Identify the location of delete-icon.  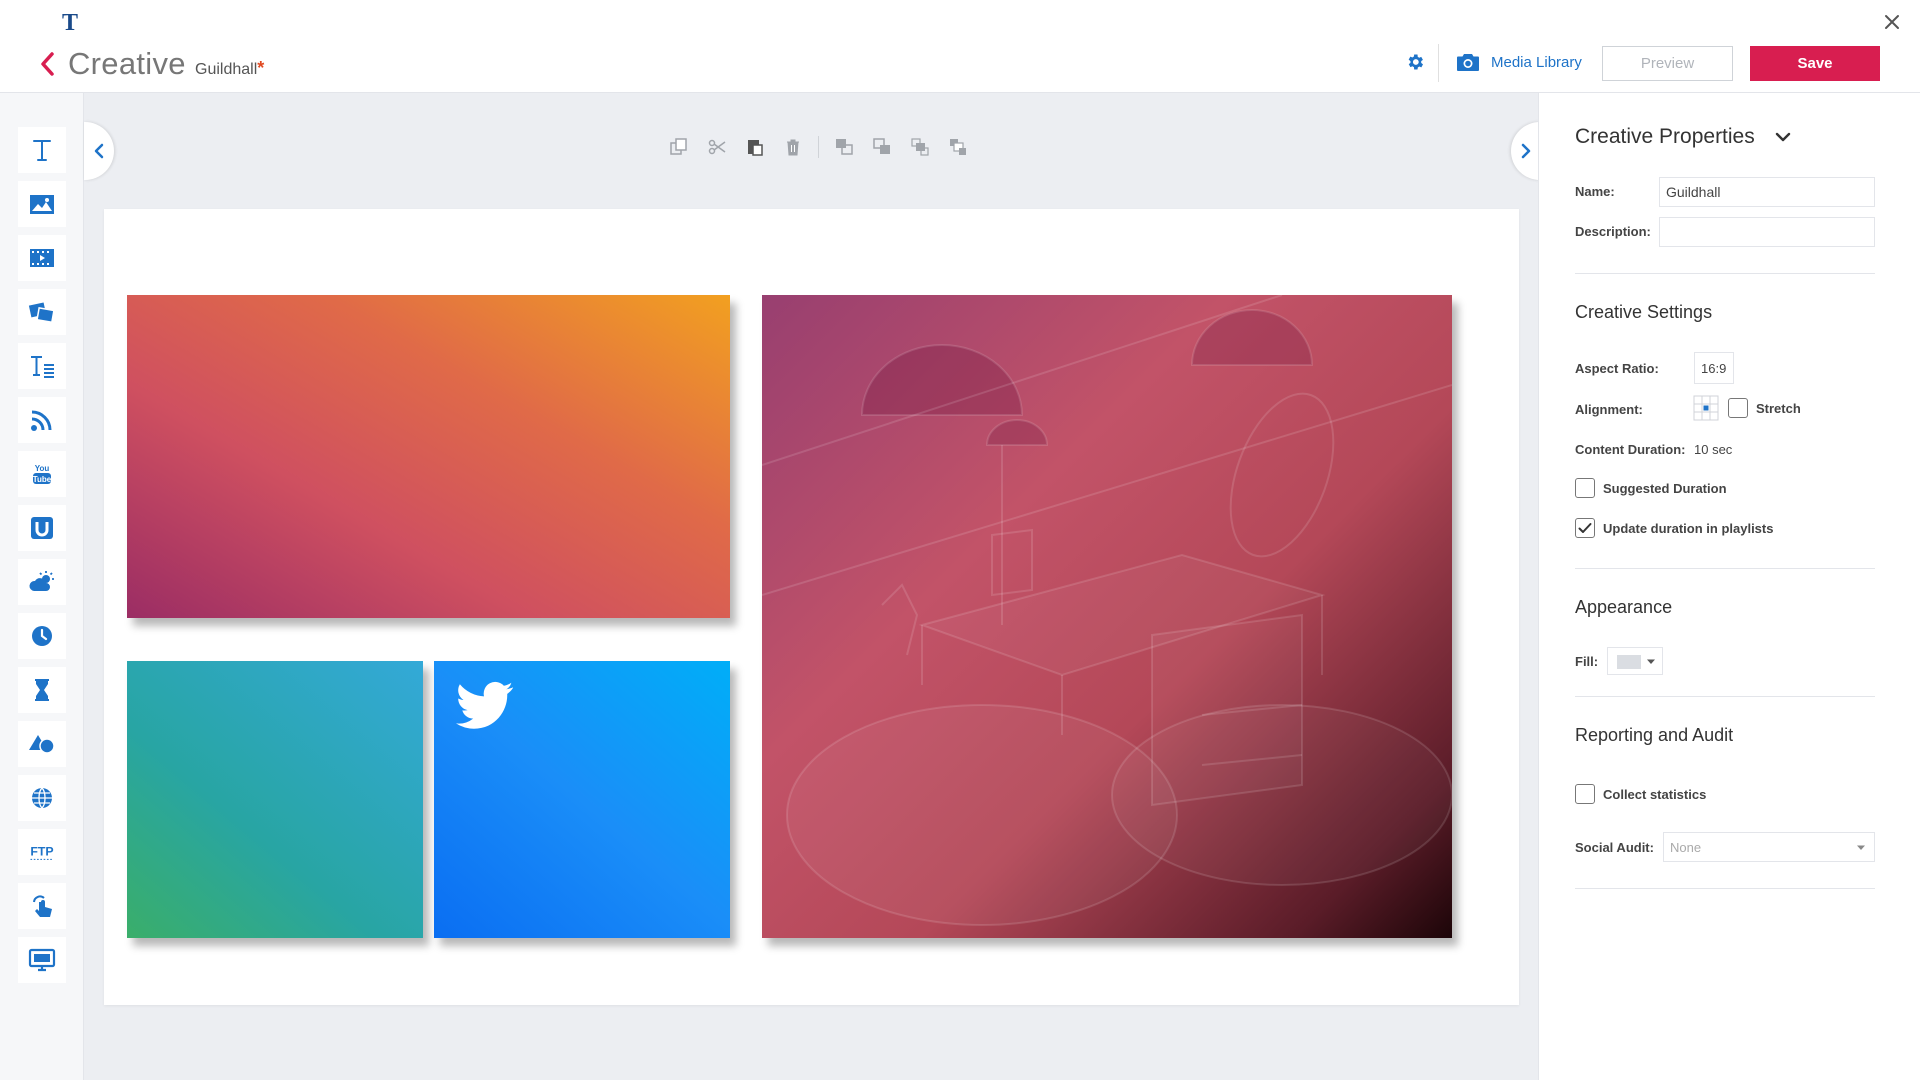
(793, 147).